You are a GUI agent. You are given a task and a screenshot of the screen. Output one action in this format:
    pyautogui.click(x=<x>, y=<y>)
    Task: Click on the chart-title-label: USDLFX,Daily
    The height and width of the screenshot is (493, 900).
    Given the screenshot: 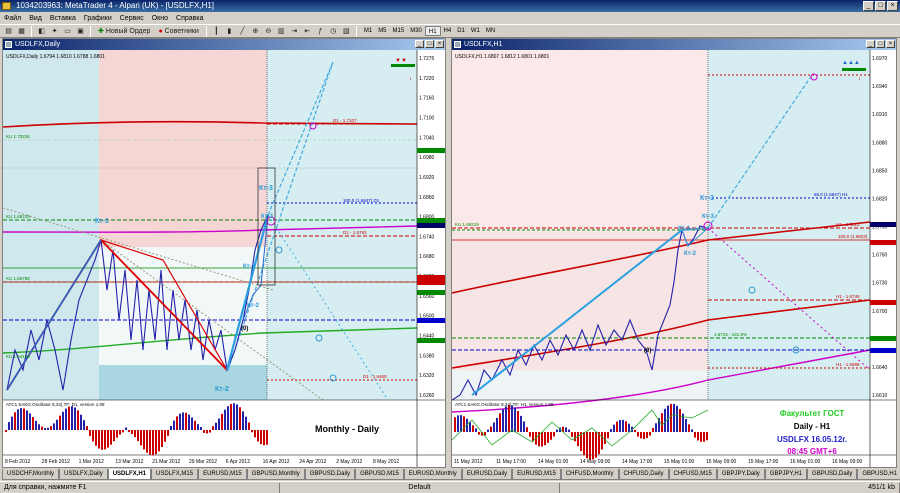 What is the action you would take?
    pyautogui.click(x=38, y=44)
    